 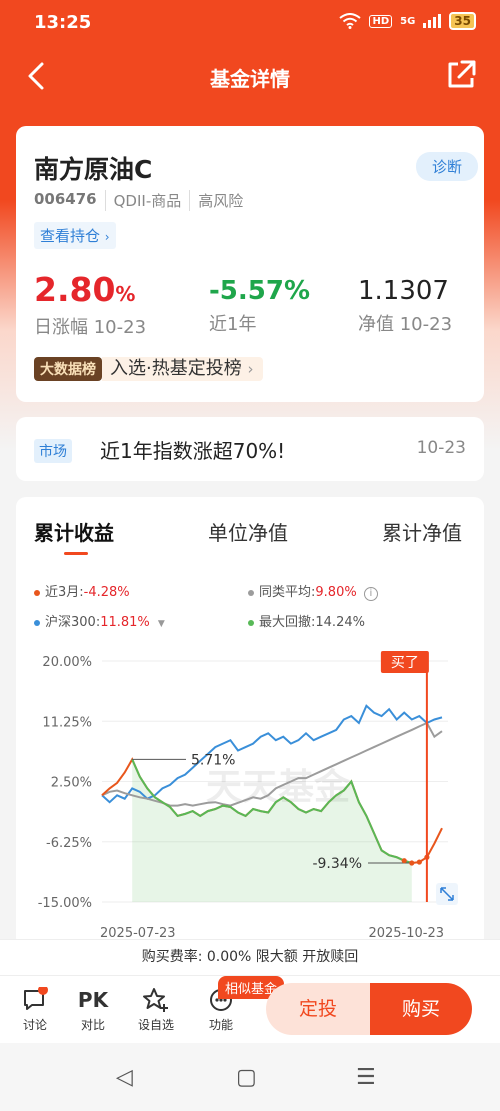 What do you see at coordinates (403, 291) in the screenshot?
I see `nav-value: 1.1307` at bounding box center [403, 291].